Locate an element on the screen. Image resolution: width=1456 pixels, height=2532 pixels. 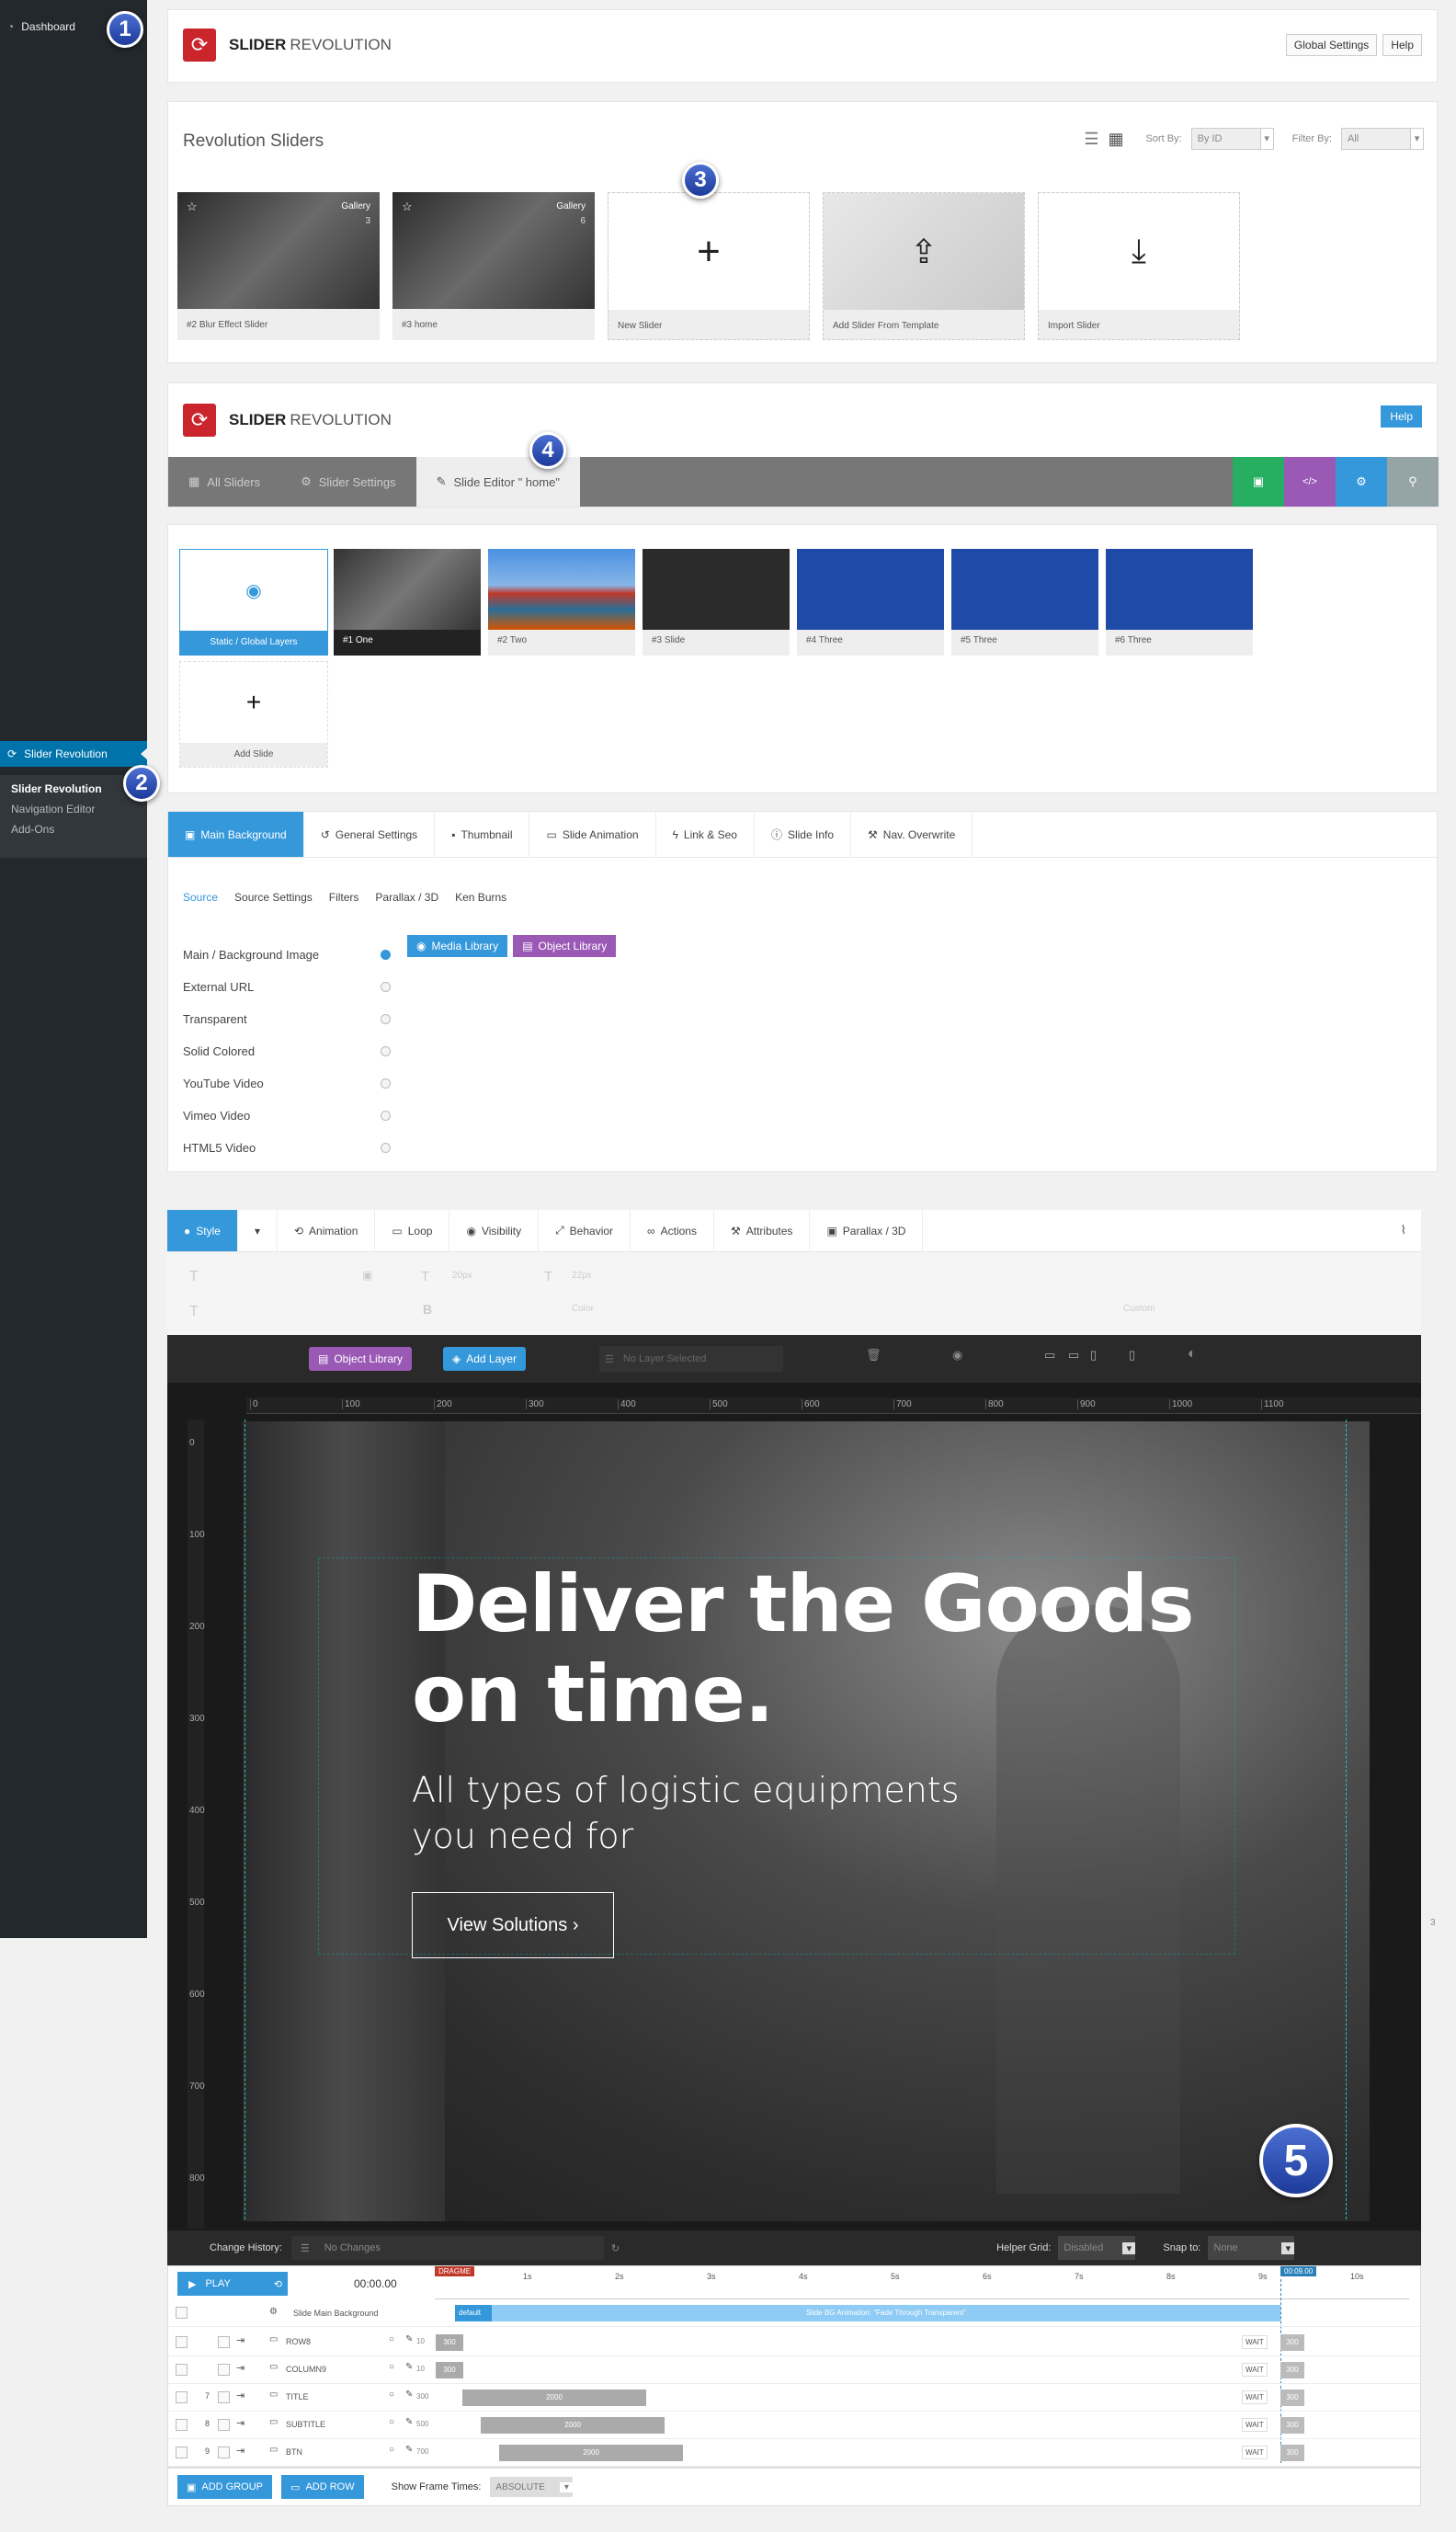
trash-icon: 🗑 is located at coordinates (874, 1355).